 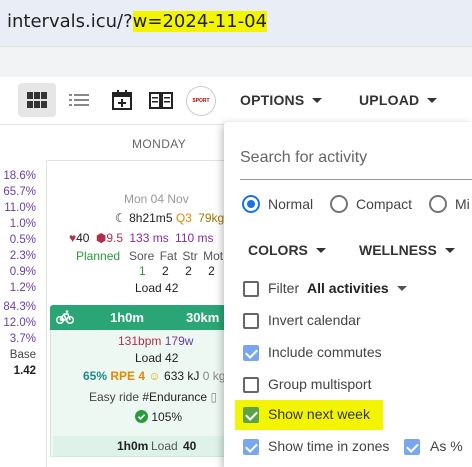 What do you see at coordinates (133, 446) in the screenshot?
I see `summary-duration: 1h0m` at bounding box center [133, 446].